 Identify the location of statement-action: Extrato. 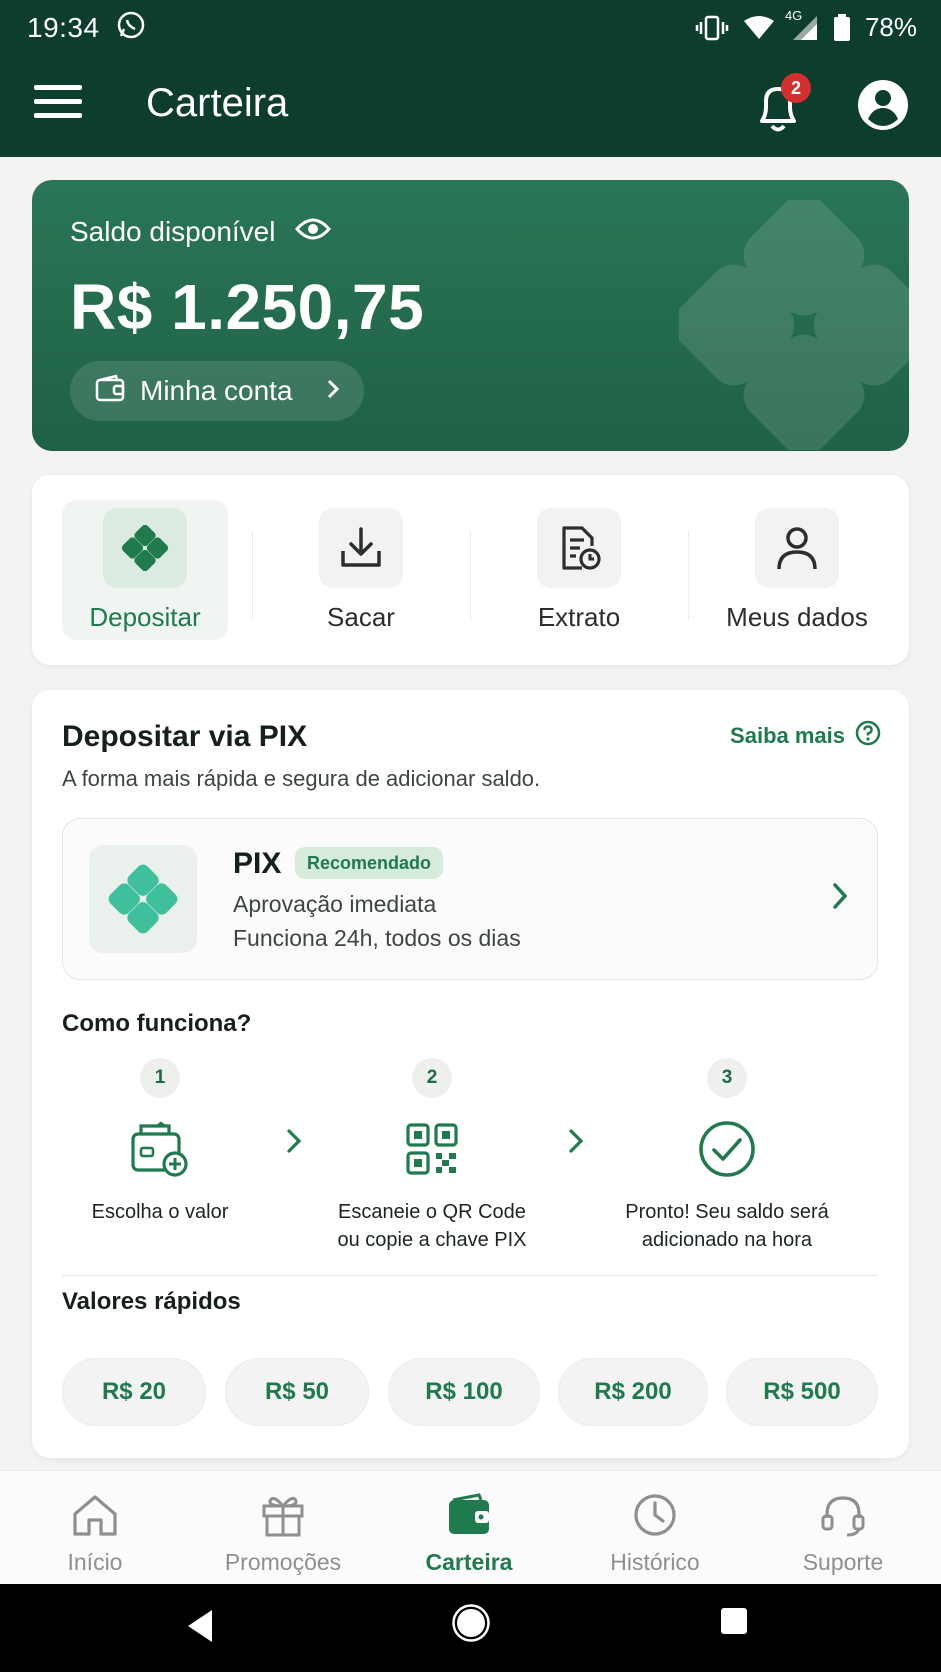
(579, 570).